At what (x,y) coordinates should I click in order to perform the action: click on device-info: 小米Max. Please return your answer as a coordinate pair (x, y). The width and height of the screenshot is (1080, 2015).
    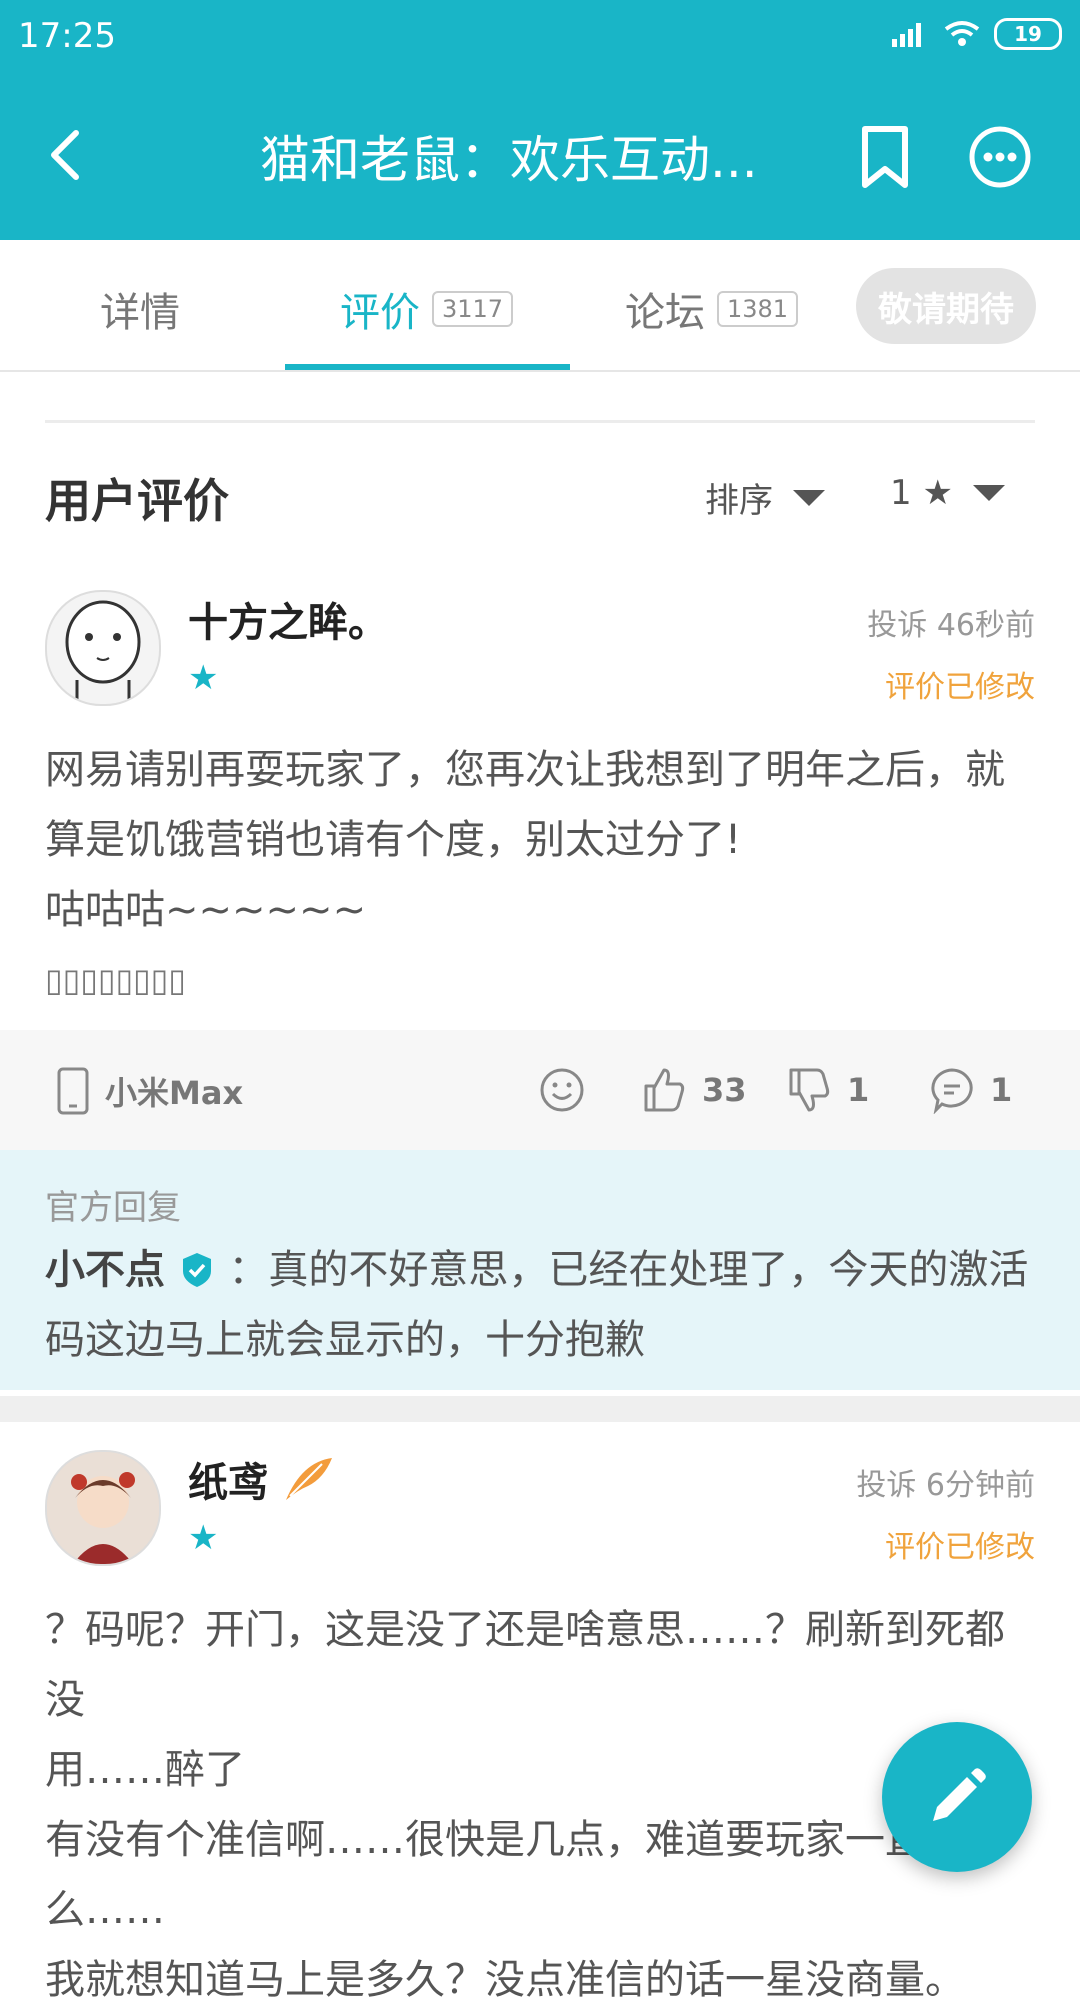
    Looking at the image, I should click on (149, 1091).